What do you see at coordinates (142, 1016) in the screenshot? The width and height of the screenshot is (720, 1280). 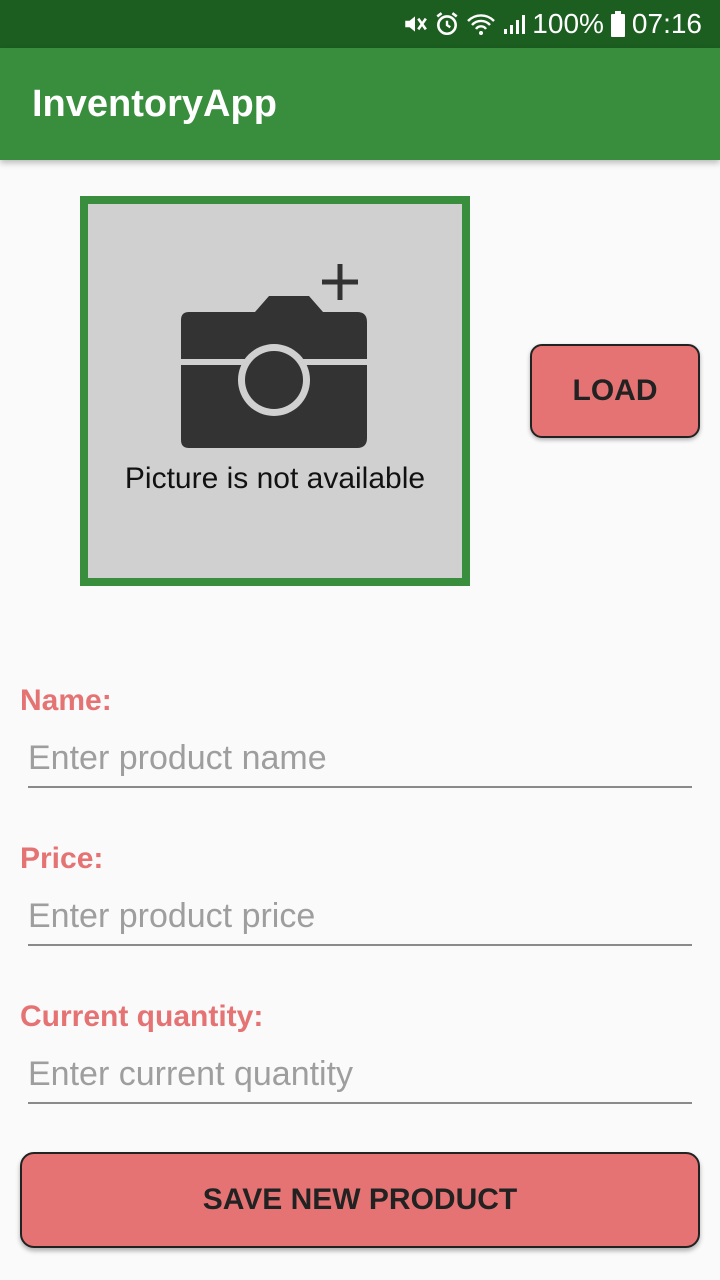 I see `quantity-label: Current quantity:` at bounding box center [142, 1016].